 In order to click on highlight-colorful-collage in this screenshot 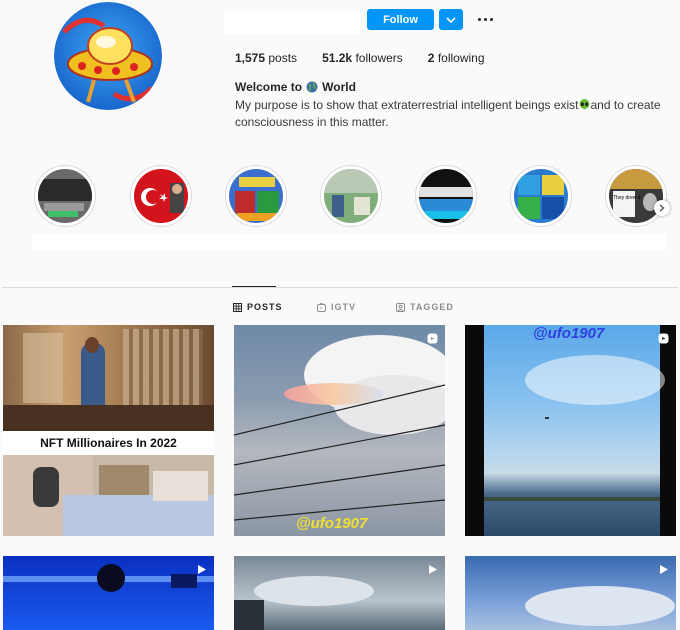, I will do `click(256, 196)`.